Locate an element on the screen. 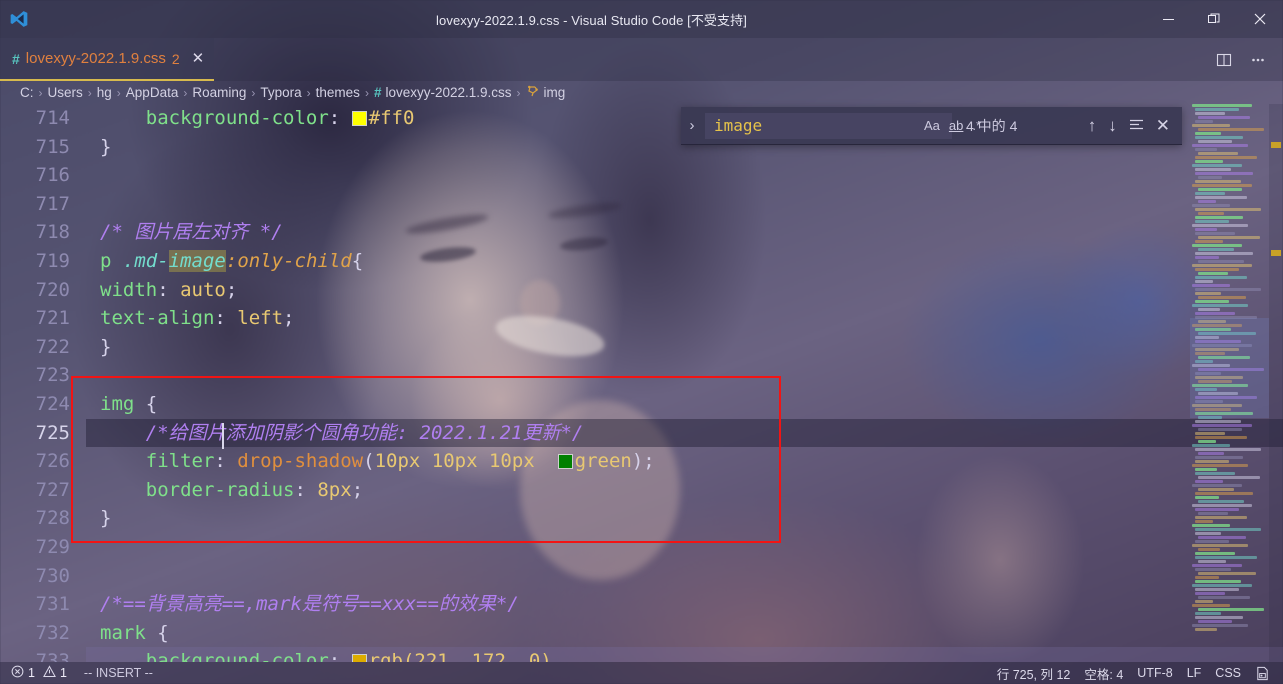 The width and height of the screenshot is (1283, 684). eol-status: LF is located at coordinates (1194, 673).